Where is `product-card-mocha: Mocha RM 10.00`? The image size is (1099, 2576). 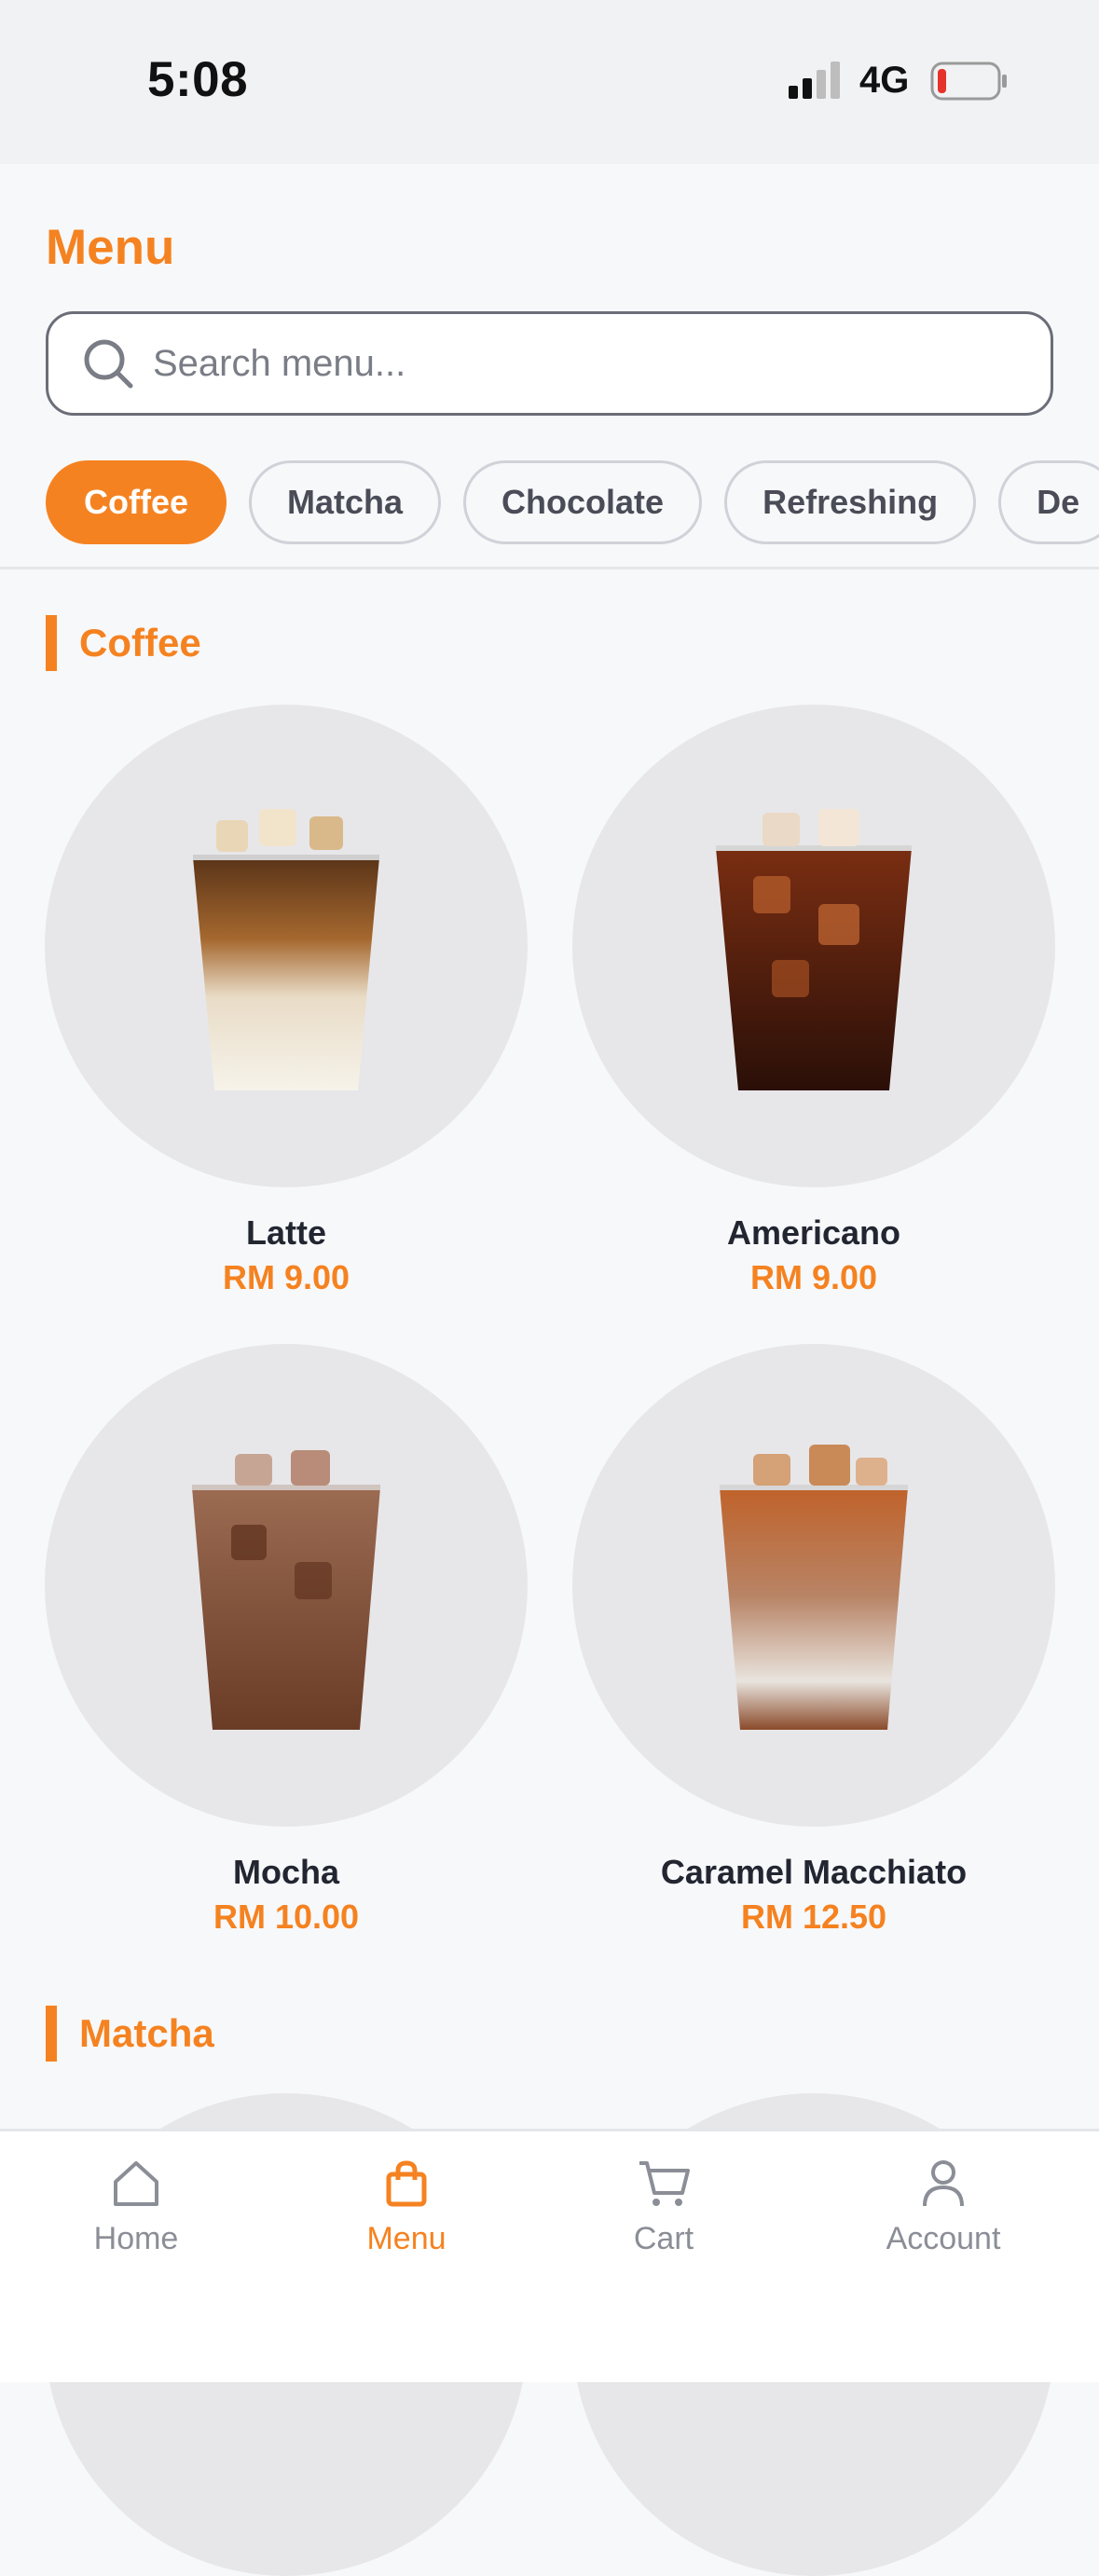
product-card-mocha: Mocha RM 10.00 is located at coordinates (286, 1640).